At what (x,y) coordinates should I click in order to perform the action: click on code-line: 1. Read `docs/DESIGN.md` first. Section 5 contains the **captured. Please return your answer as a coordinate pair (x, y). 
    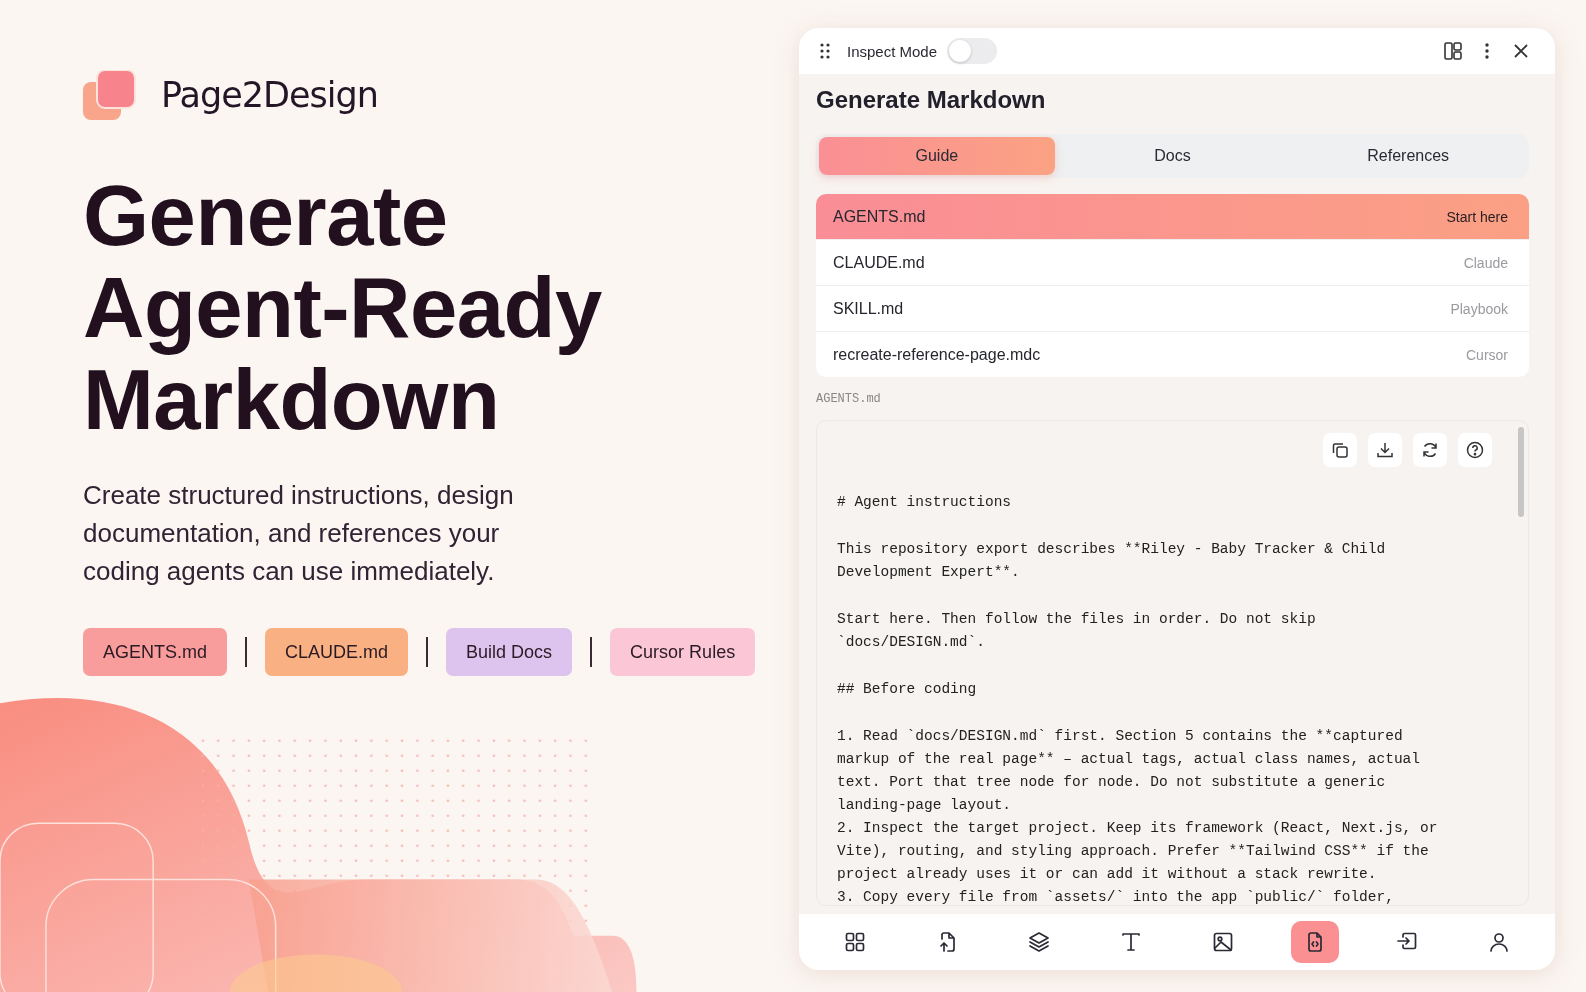
    Looking at the image, I should click on (1120, 736).